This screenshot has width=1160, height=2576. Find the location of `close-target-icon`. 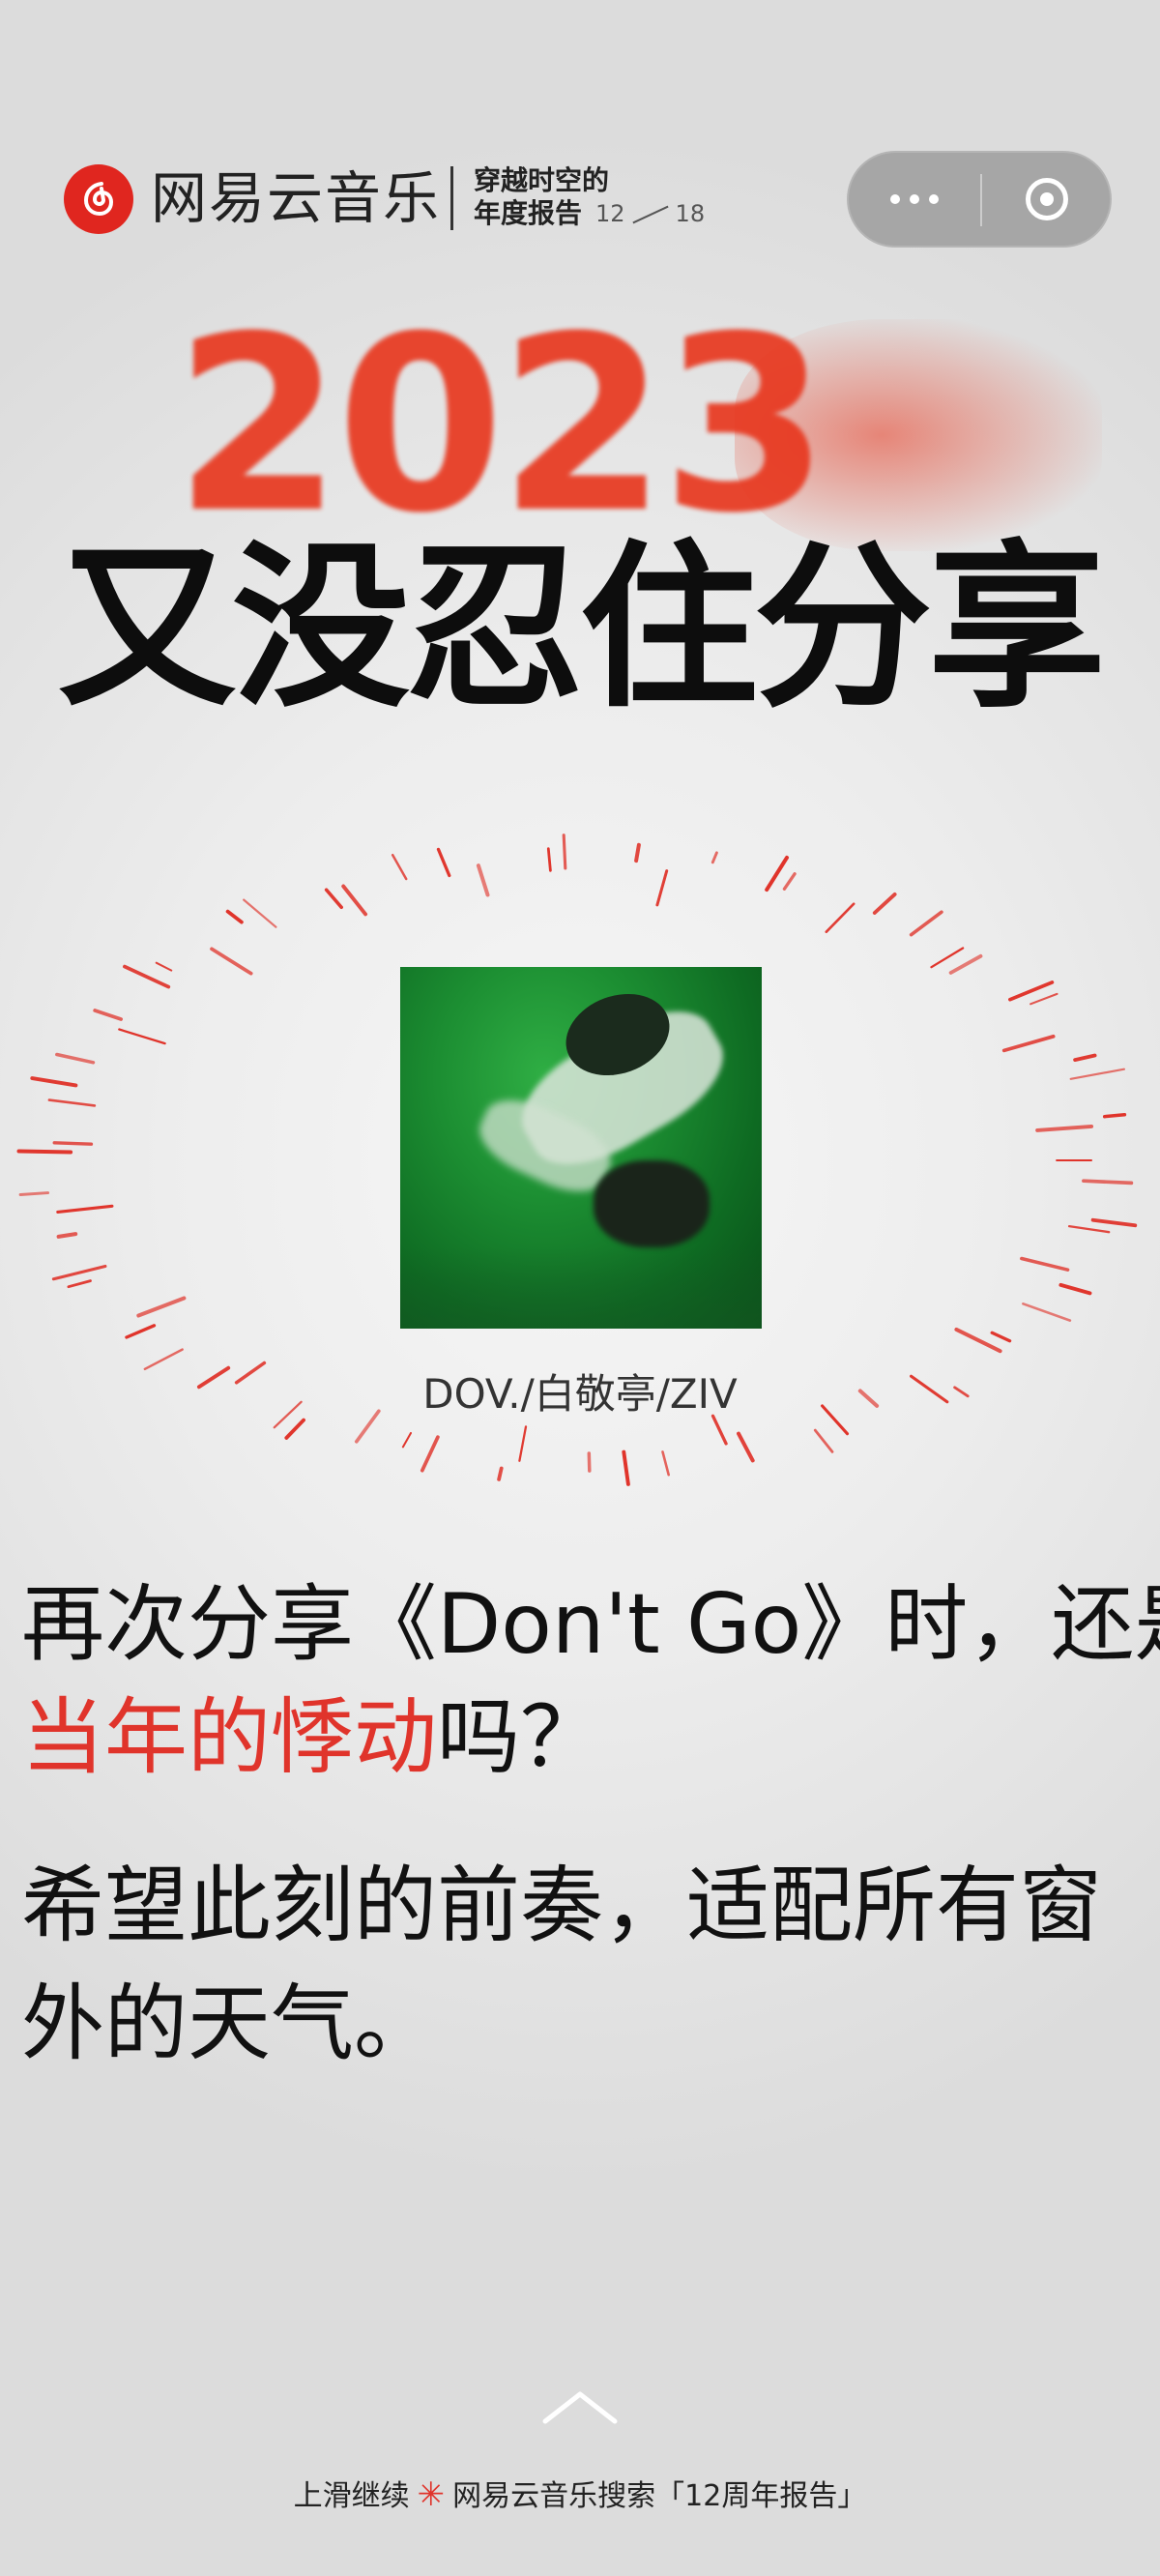

close-target-icon is located at coordinates (1047, 199).